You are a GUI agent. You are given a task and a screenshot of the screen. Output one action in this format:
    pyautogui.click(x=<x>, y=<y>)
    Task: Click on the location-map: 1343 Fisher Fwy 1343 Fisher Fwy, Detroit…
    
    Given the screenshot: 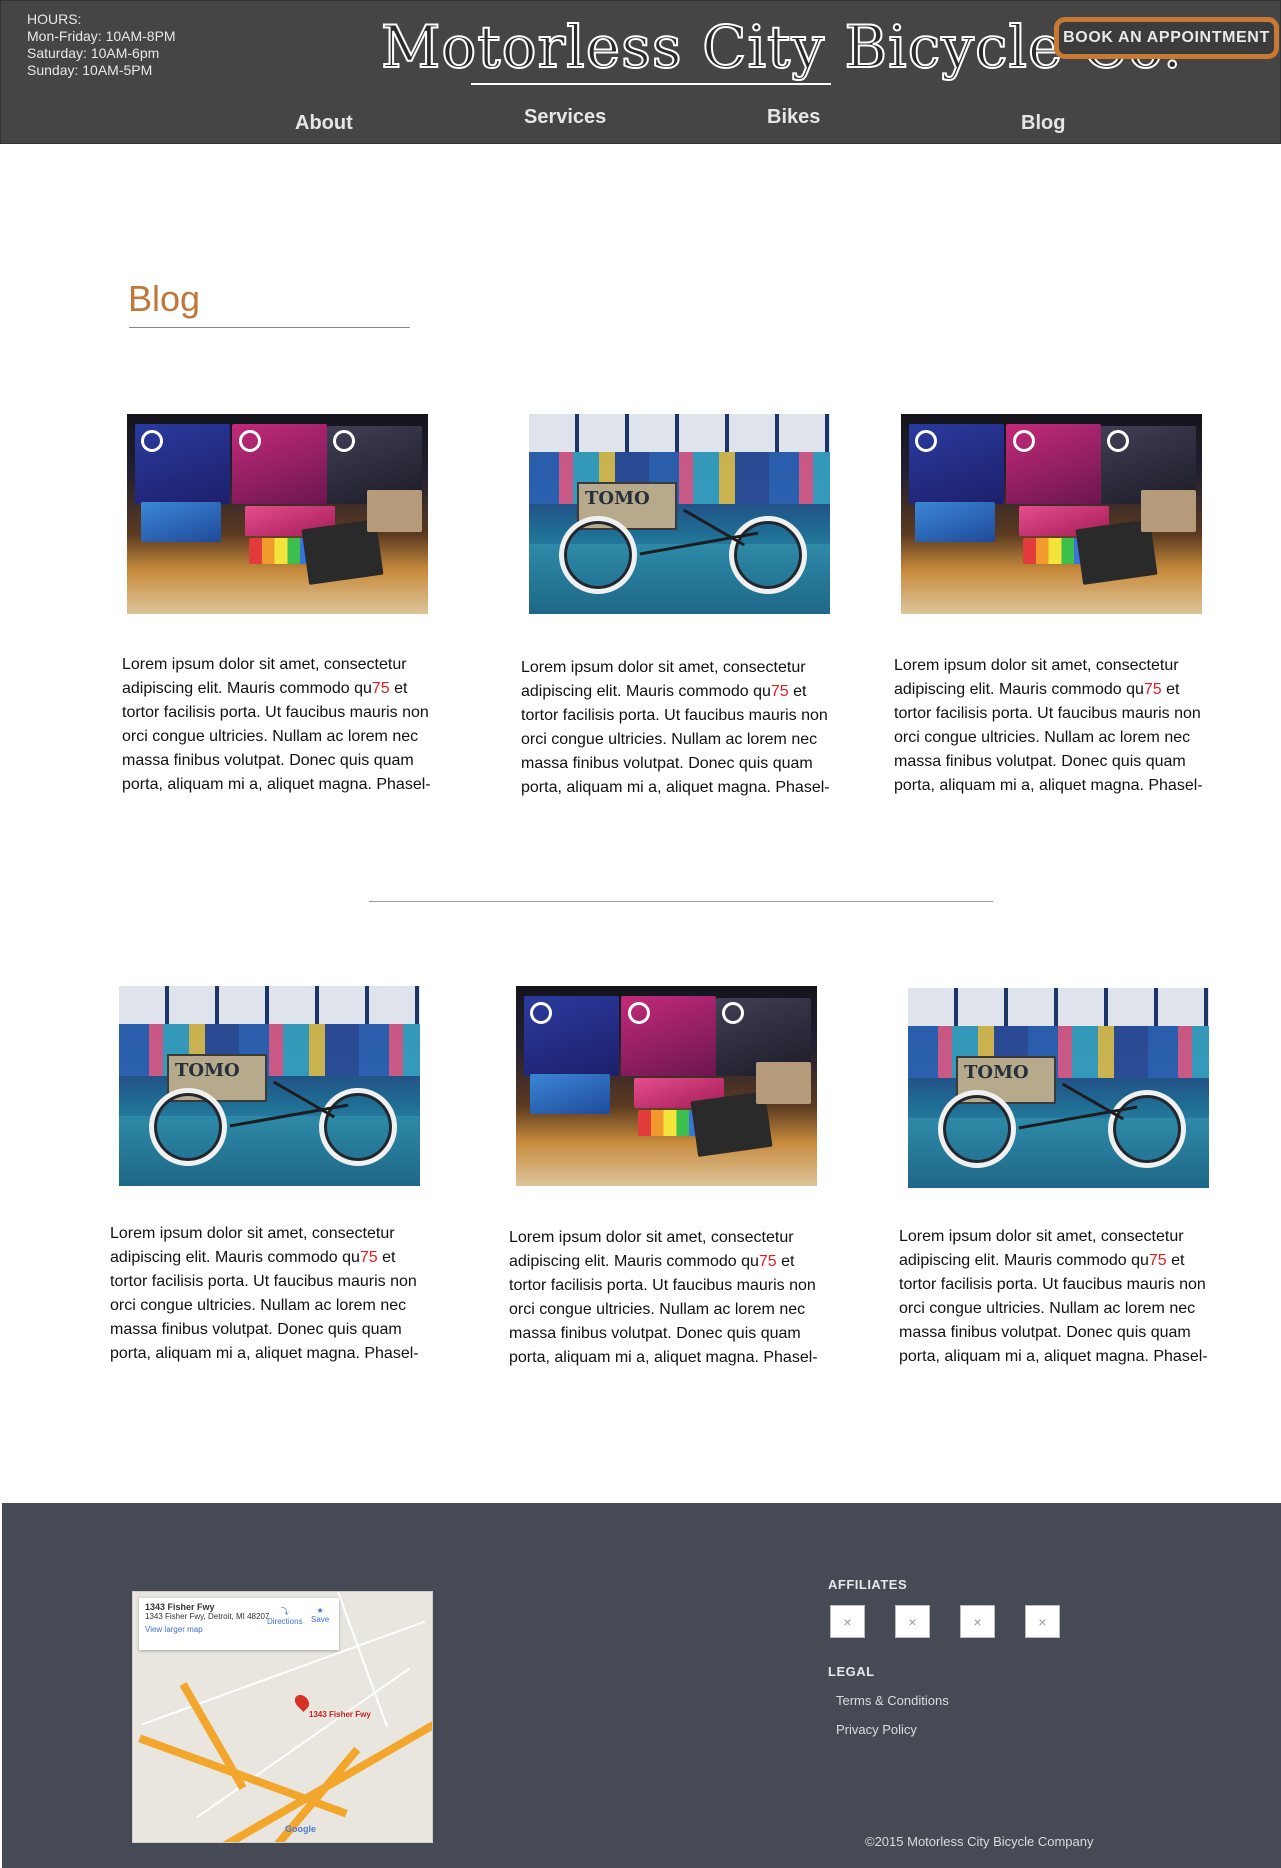 What is the action you would take?
    pyautogui.click(x=282, y=1717)
    